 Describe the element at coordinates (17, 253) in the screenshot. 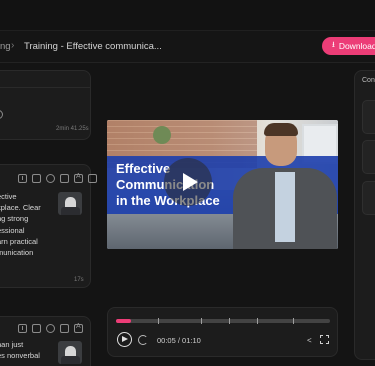

I see `scene-text-line: munication` at that location.